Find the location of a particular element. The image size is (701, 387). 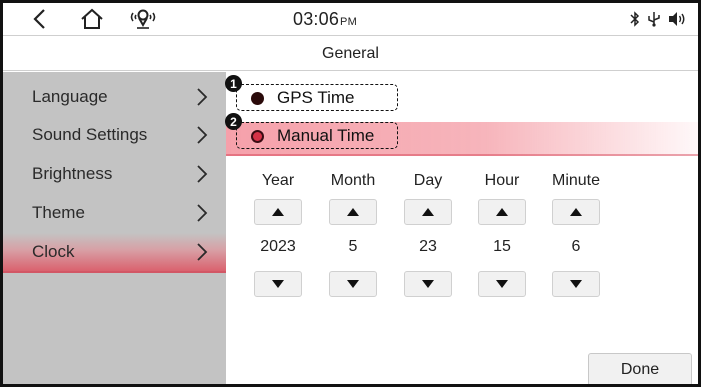

sidebar-item-label: Brightness is located at coordinates (72, 173).